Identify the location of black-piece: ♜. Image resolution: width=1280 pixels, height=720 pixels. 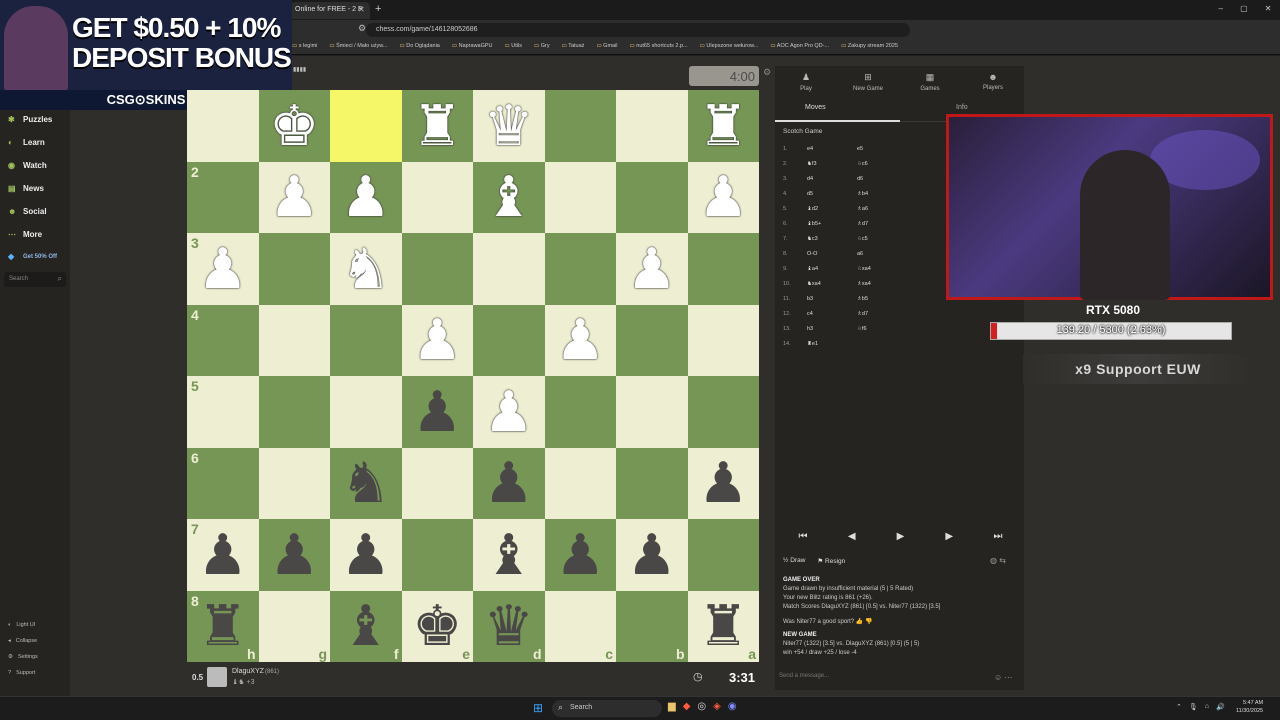
(223, 626).